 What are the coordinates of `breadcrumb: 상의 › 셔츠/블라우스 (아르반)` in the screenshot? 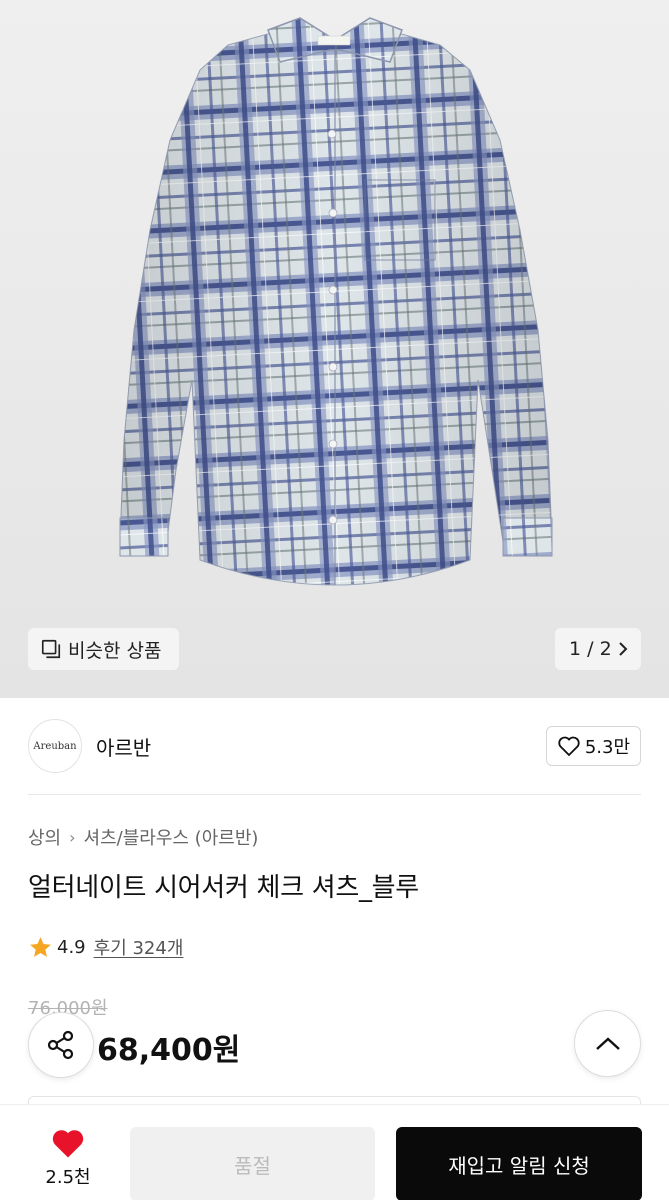 It's located at (143, 837).